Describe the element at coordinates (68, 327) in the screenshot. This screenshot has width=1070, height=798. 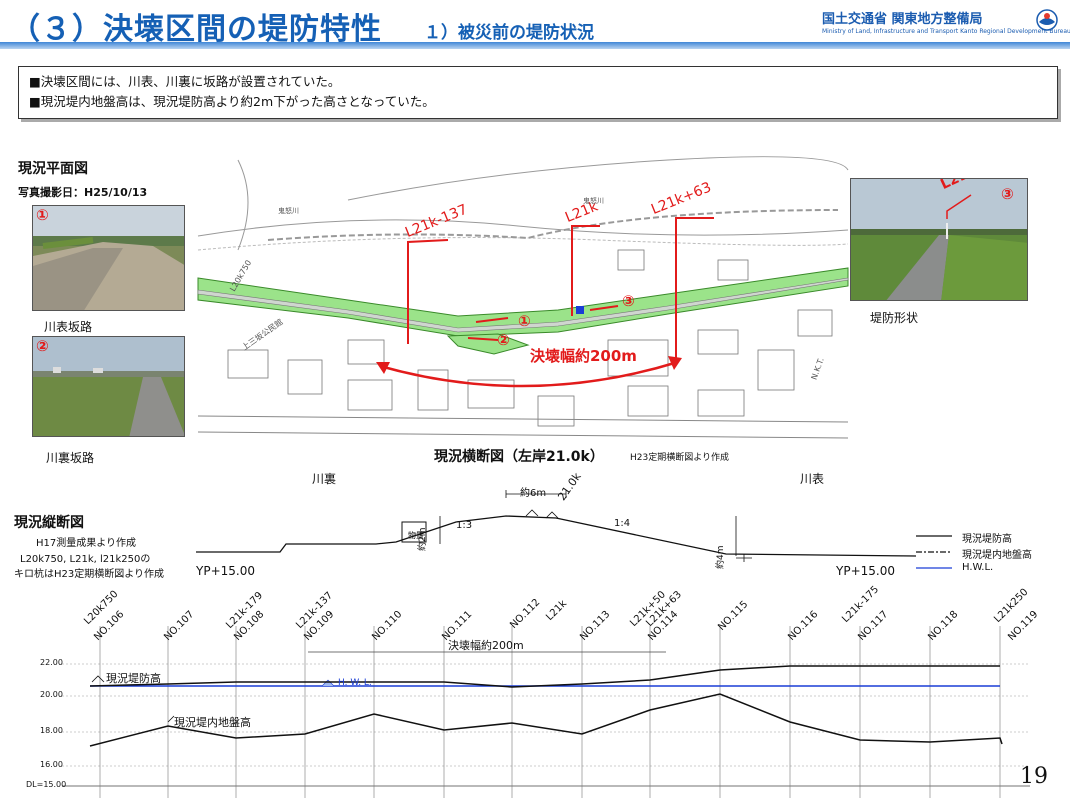
I see `photo-1-caption: 川表坂路` at that location.